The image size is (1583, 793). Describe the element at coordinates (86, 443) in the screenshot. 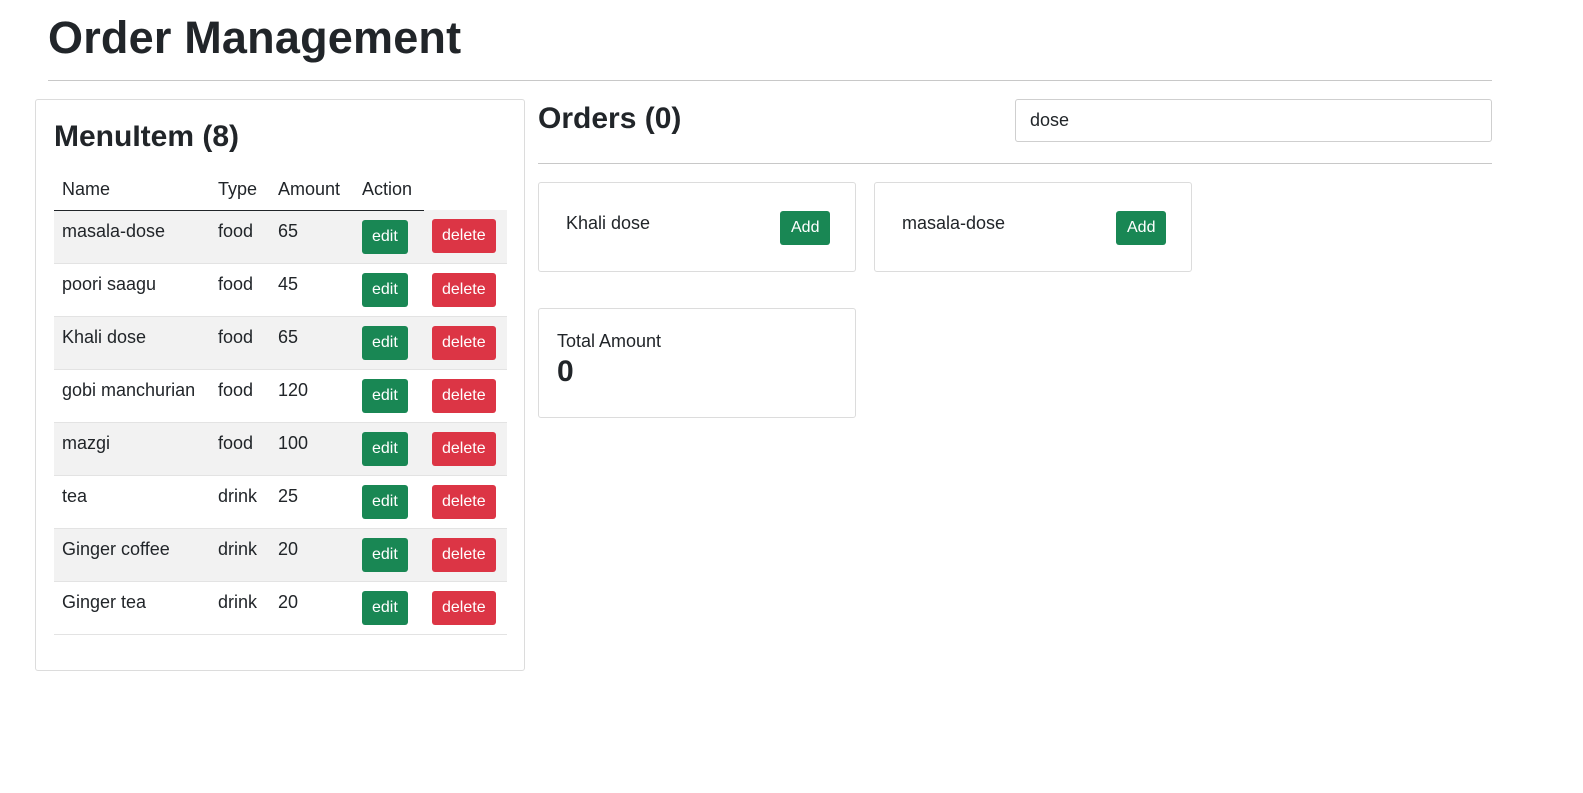

I see `item-name: mazgi` at that location.